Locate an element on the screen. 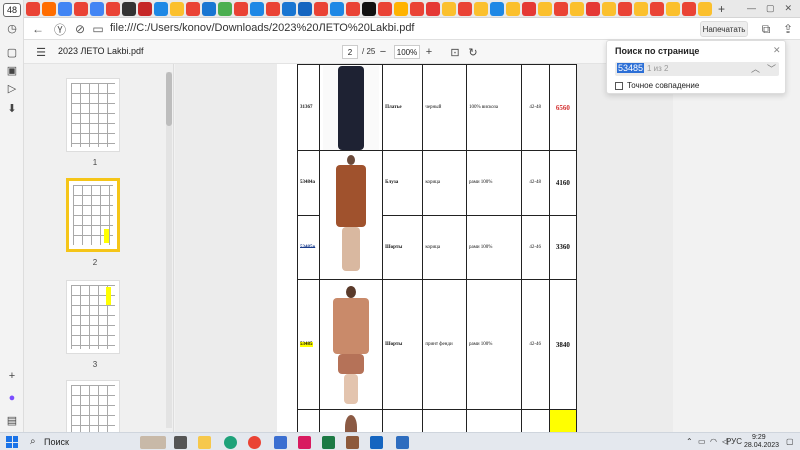  edge-icon is located at coordinates (230, 442).